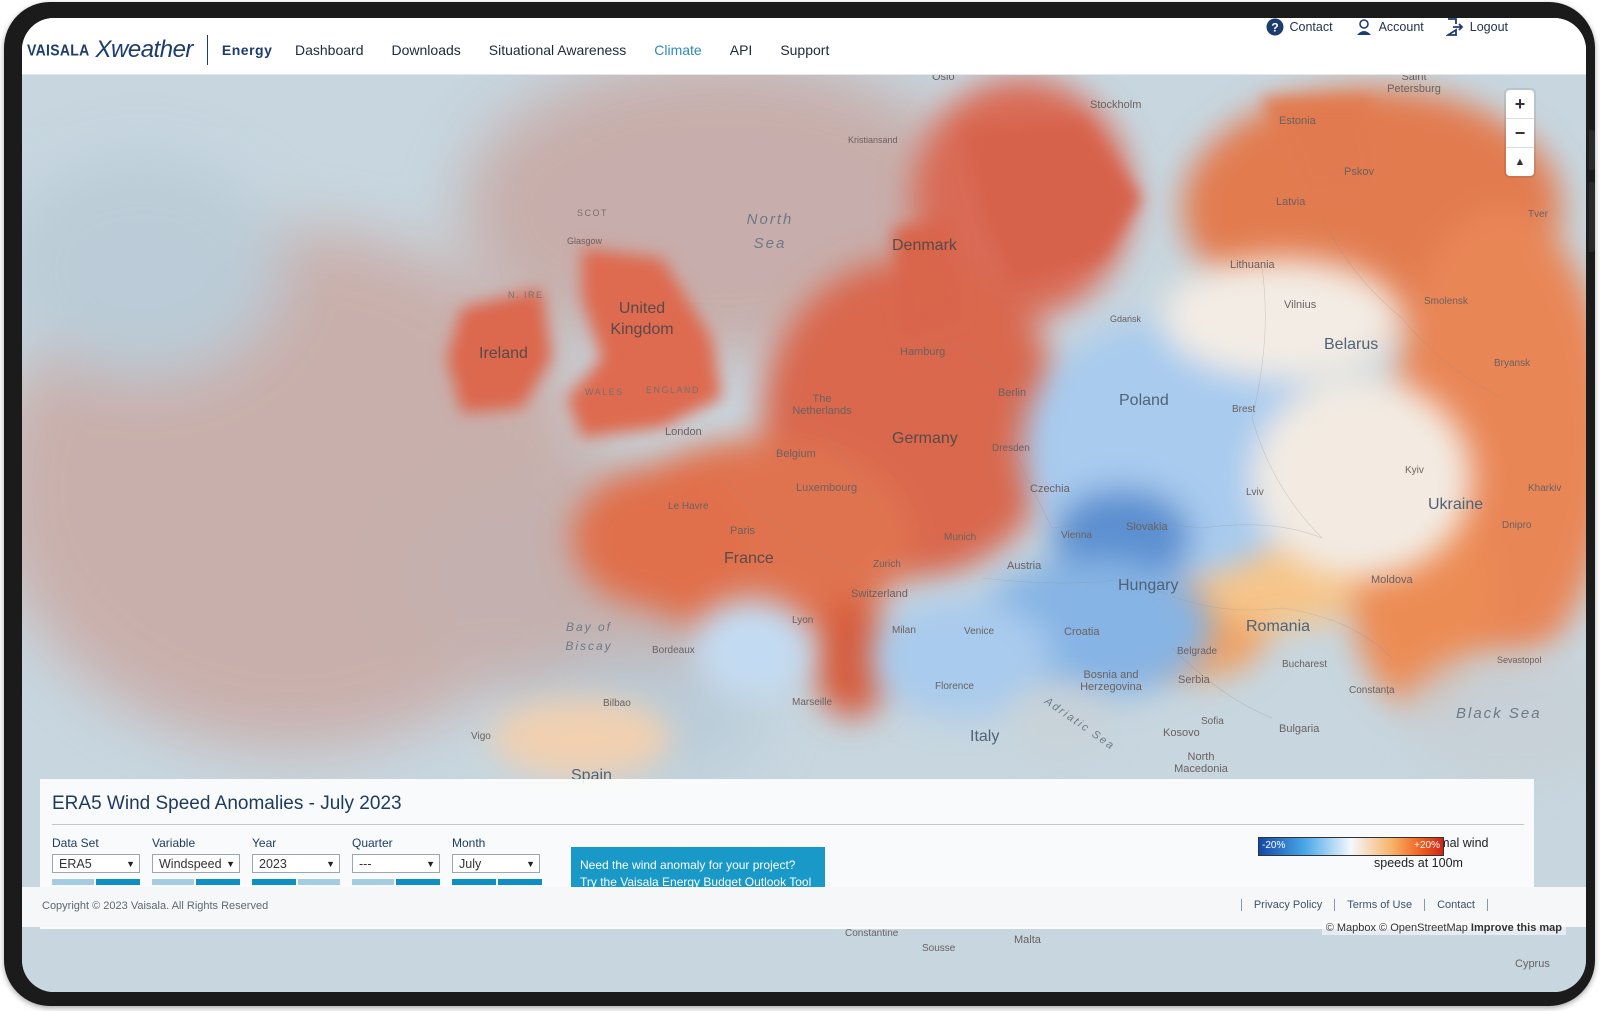  Describe the element at coordinates (1300, 305) in the screenshot. I see `map-label-city: Vilnius` at that location.